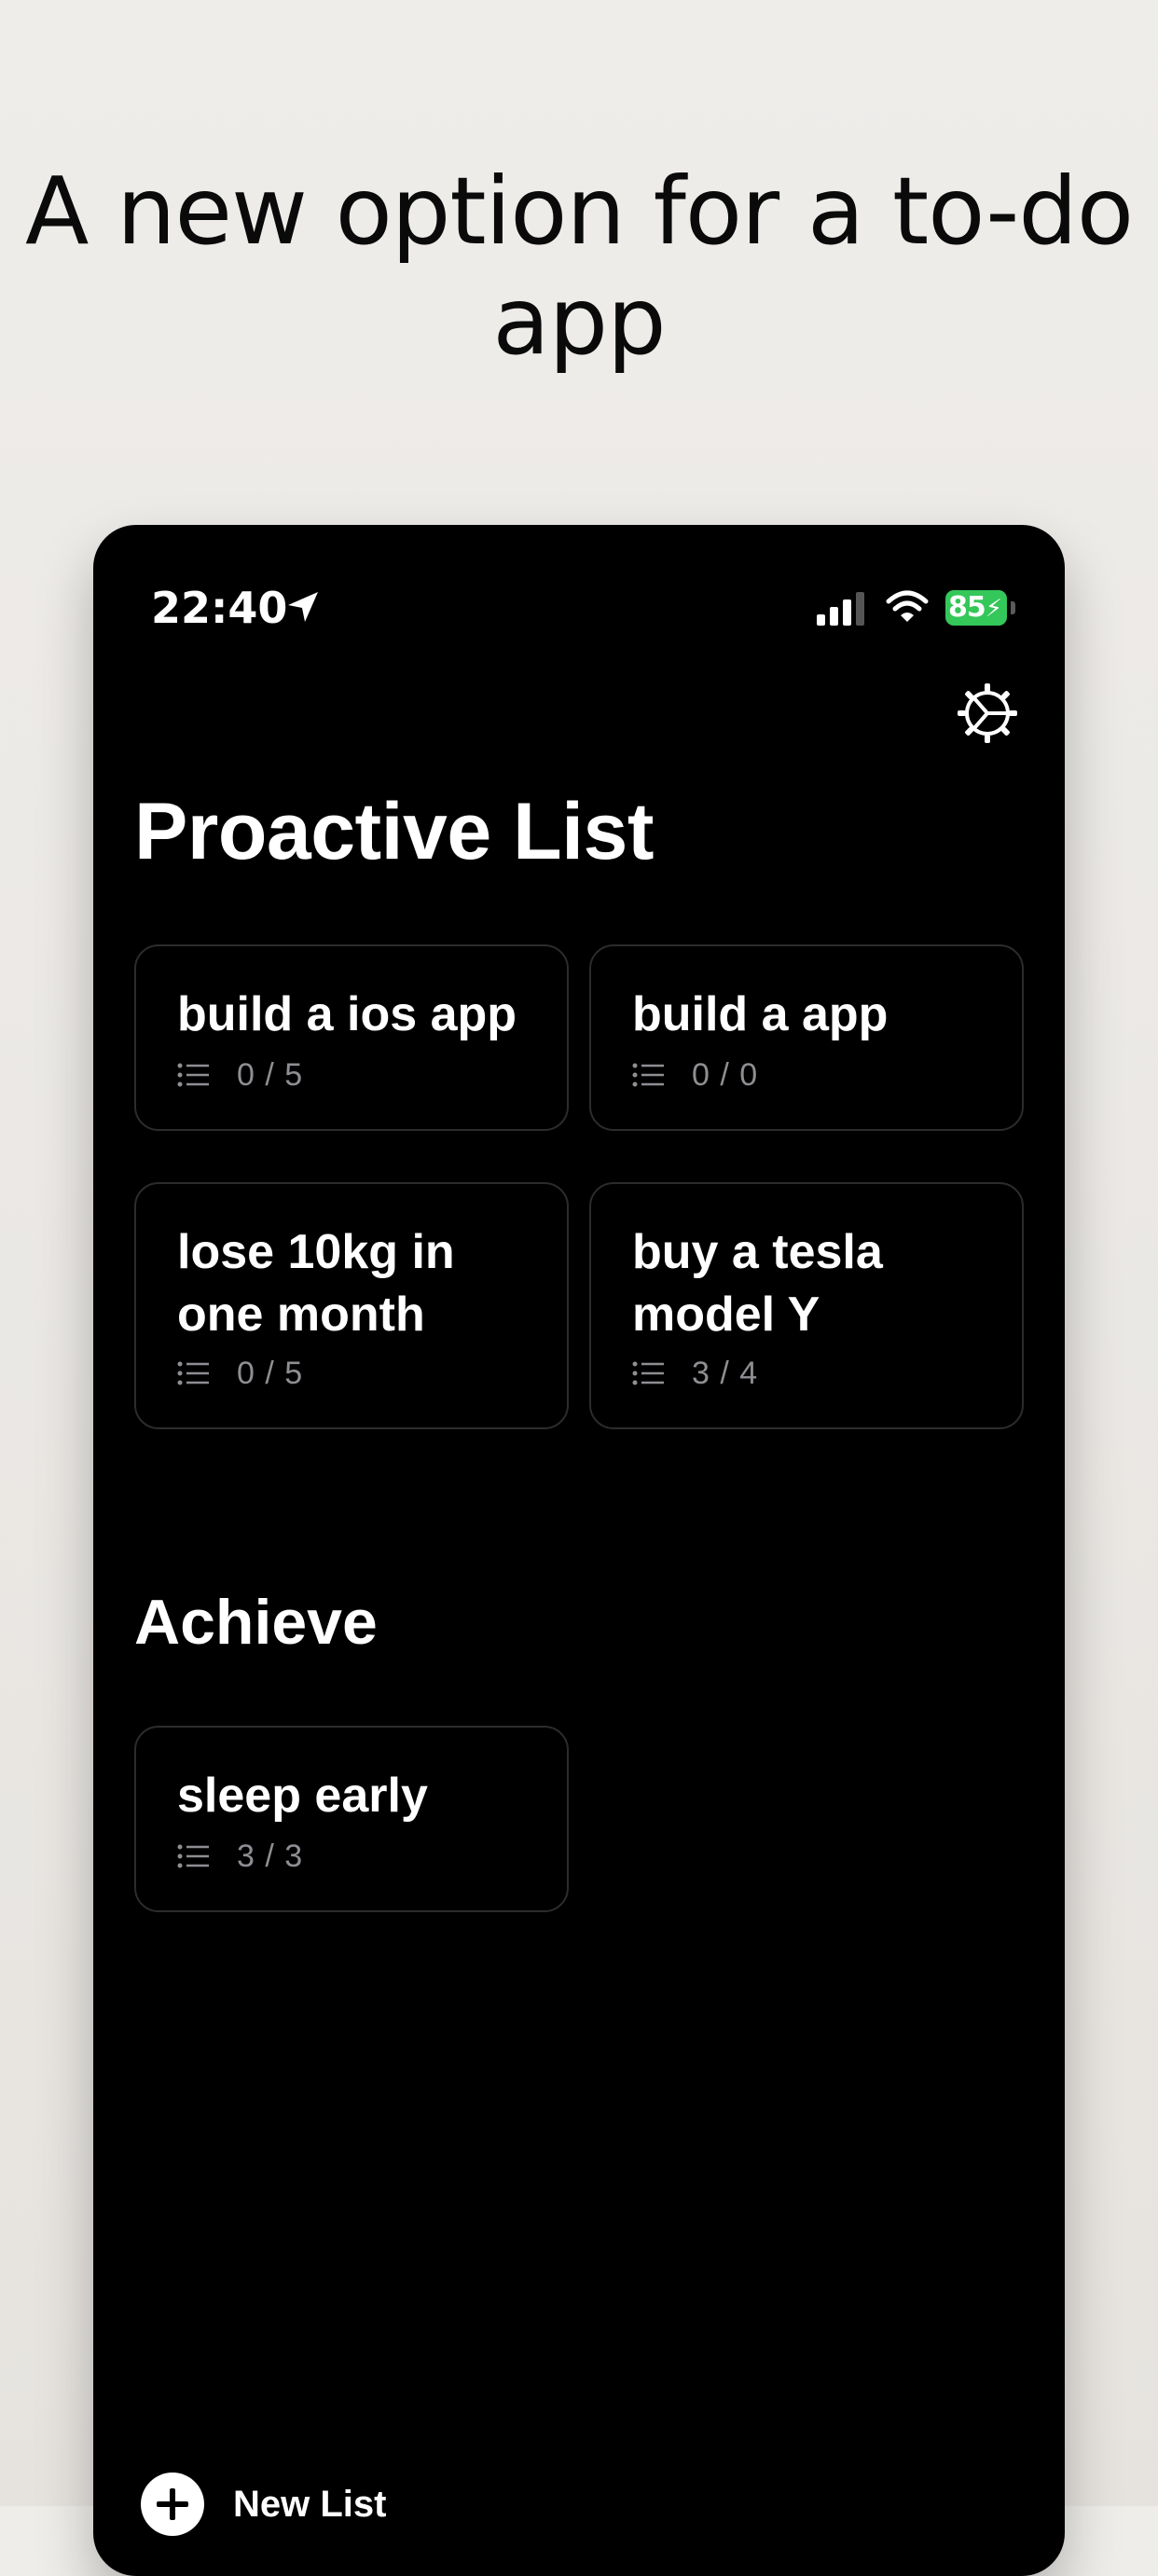  Describe the element at coordinates (758, 1283) in the screenshot. I see `list-card-title: buy a tesla model Y` at that location.